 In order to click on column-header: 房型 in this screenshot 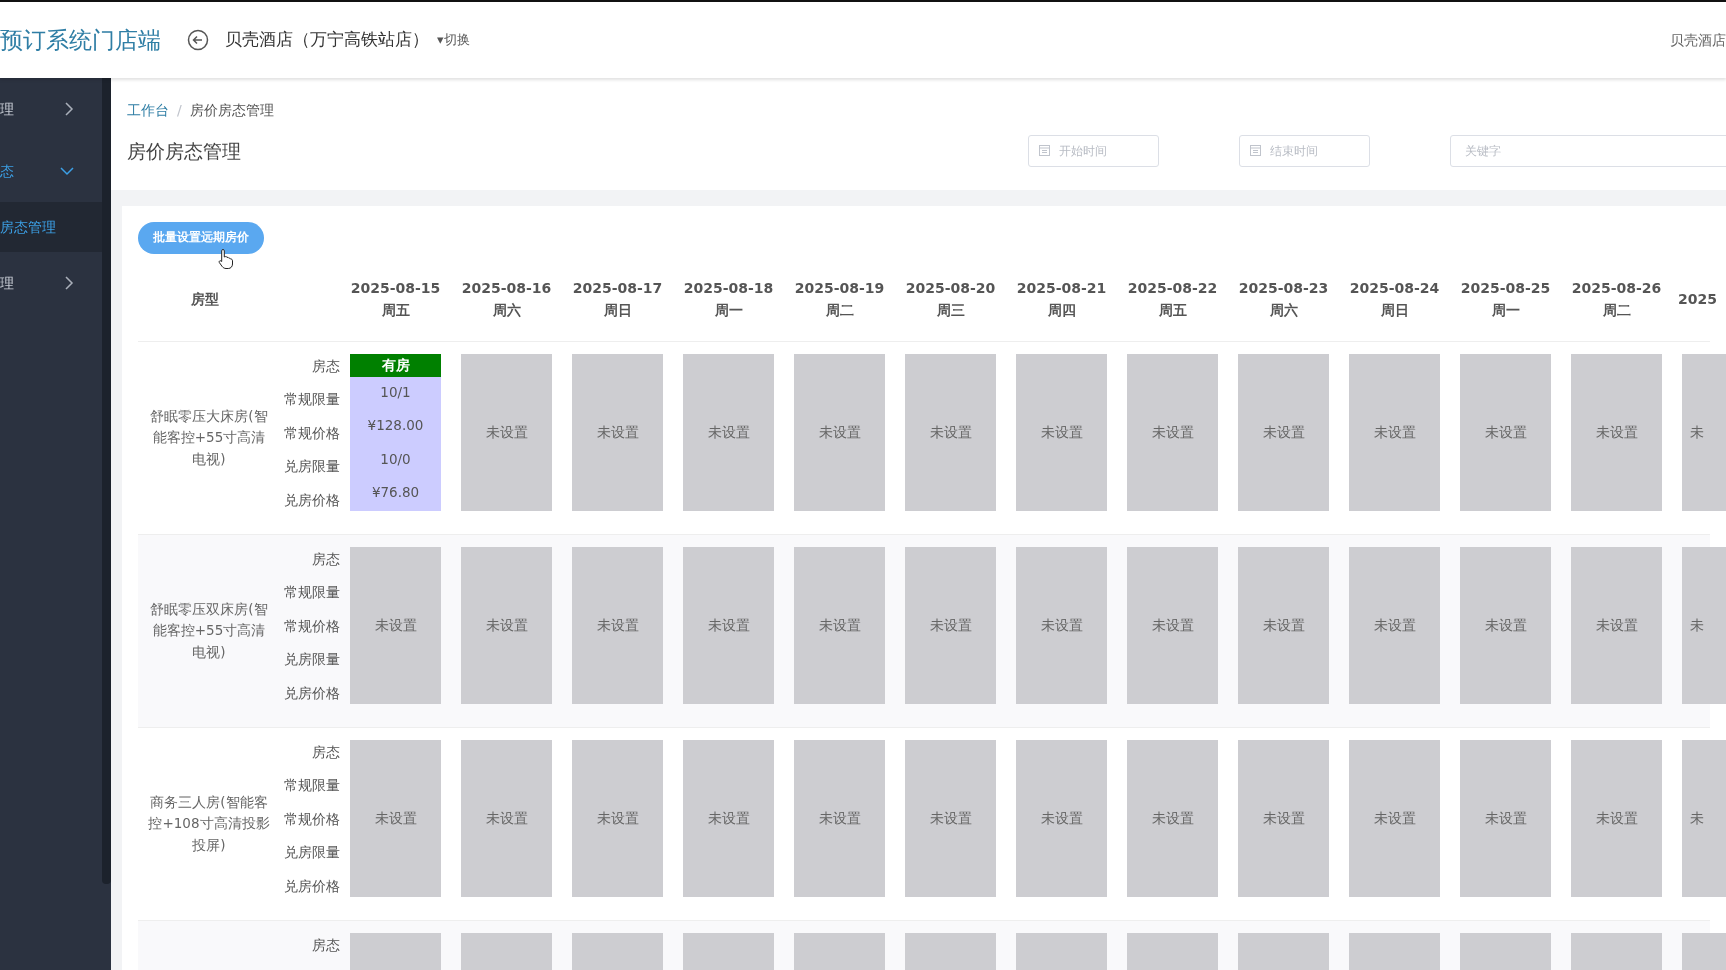, I will do `click(205, 299)`.